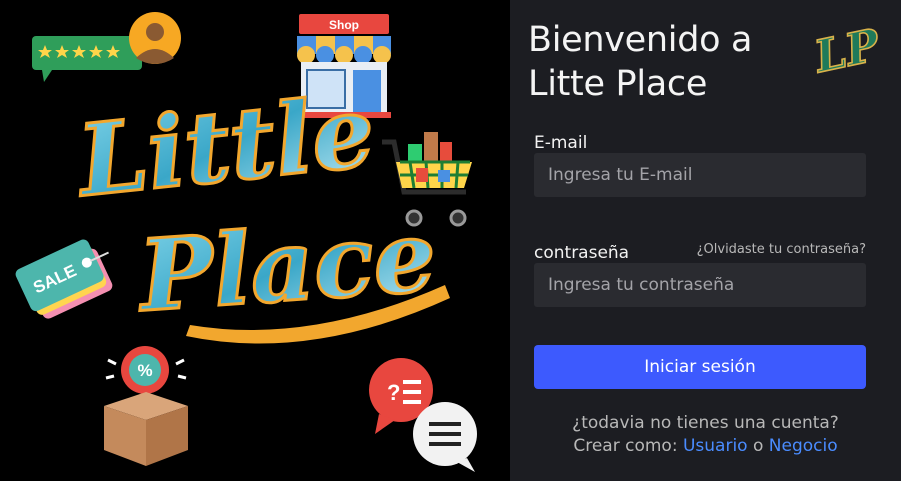  Describe the element at coordinates (700, 285) in the screenshot. I see `password-field` at that location.